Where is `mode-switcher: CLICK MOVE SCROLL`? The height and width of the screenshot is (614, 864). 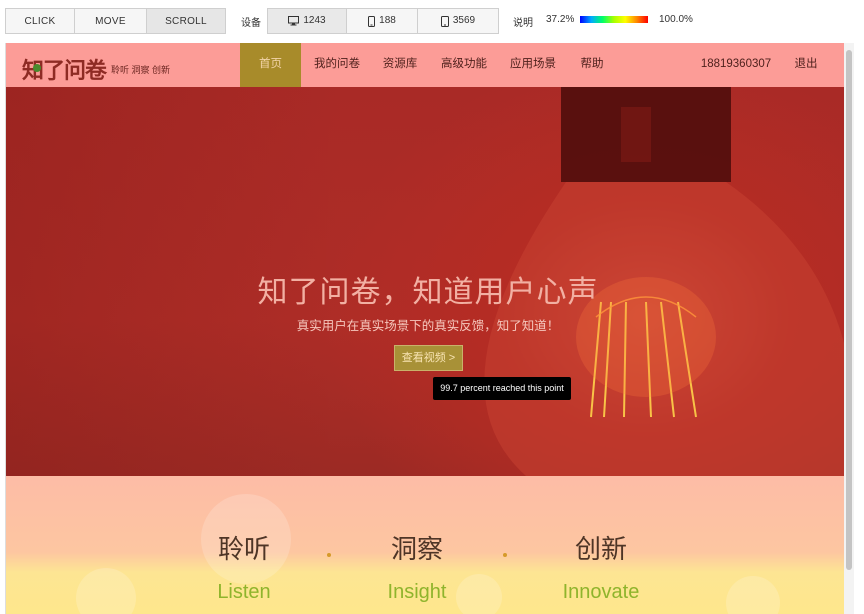 mode-switcher: CLICK MOVE SCROLL is located at coordinates (115, 21).